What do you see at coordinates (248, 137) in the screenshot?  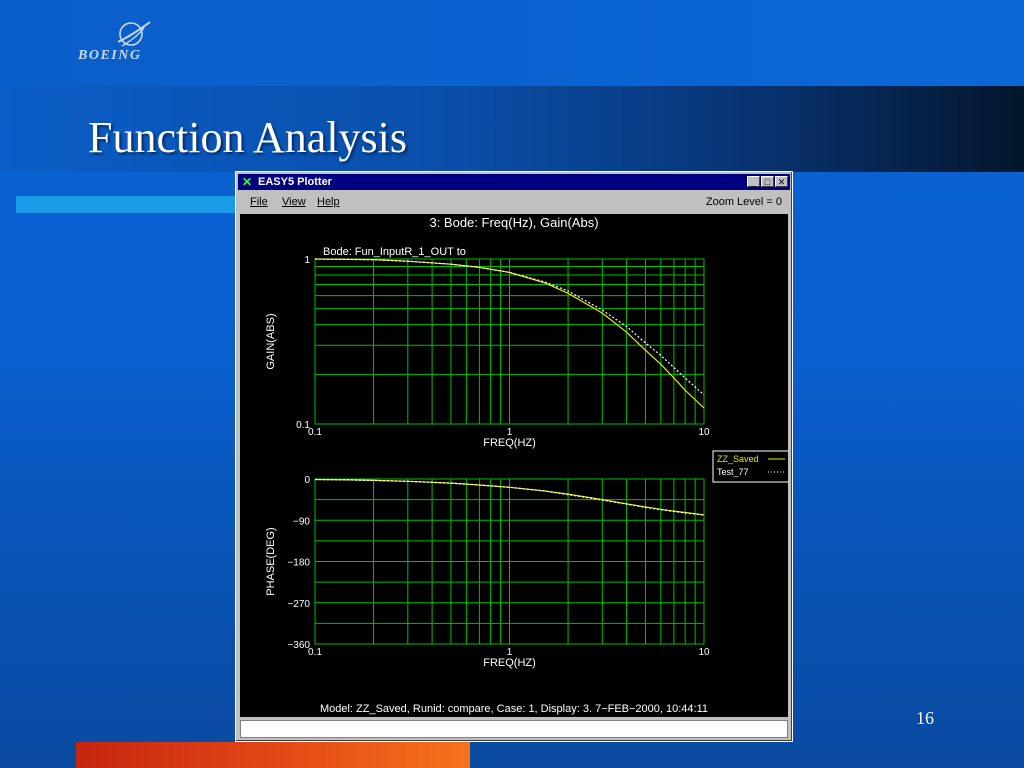 I see `slide-title: Function Analysis` at bounding box center [248, 137].